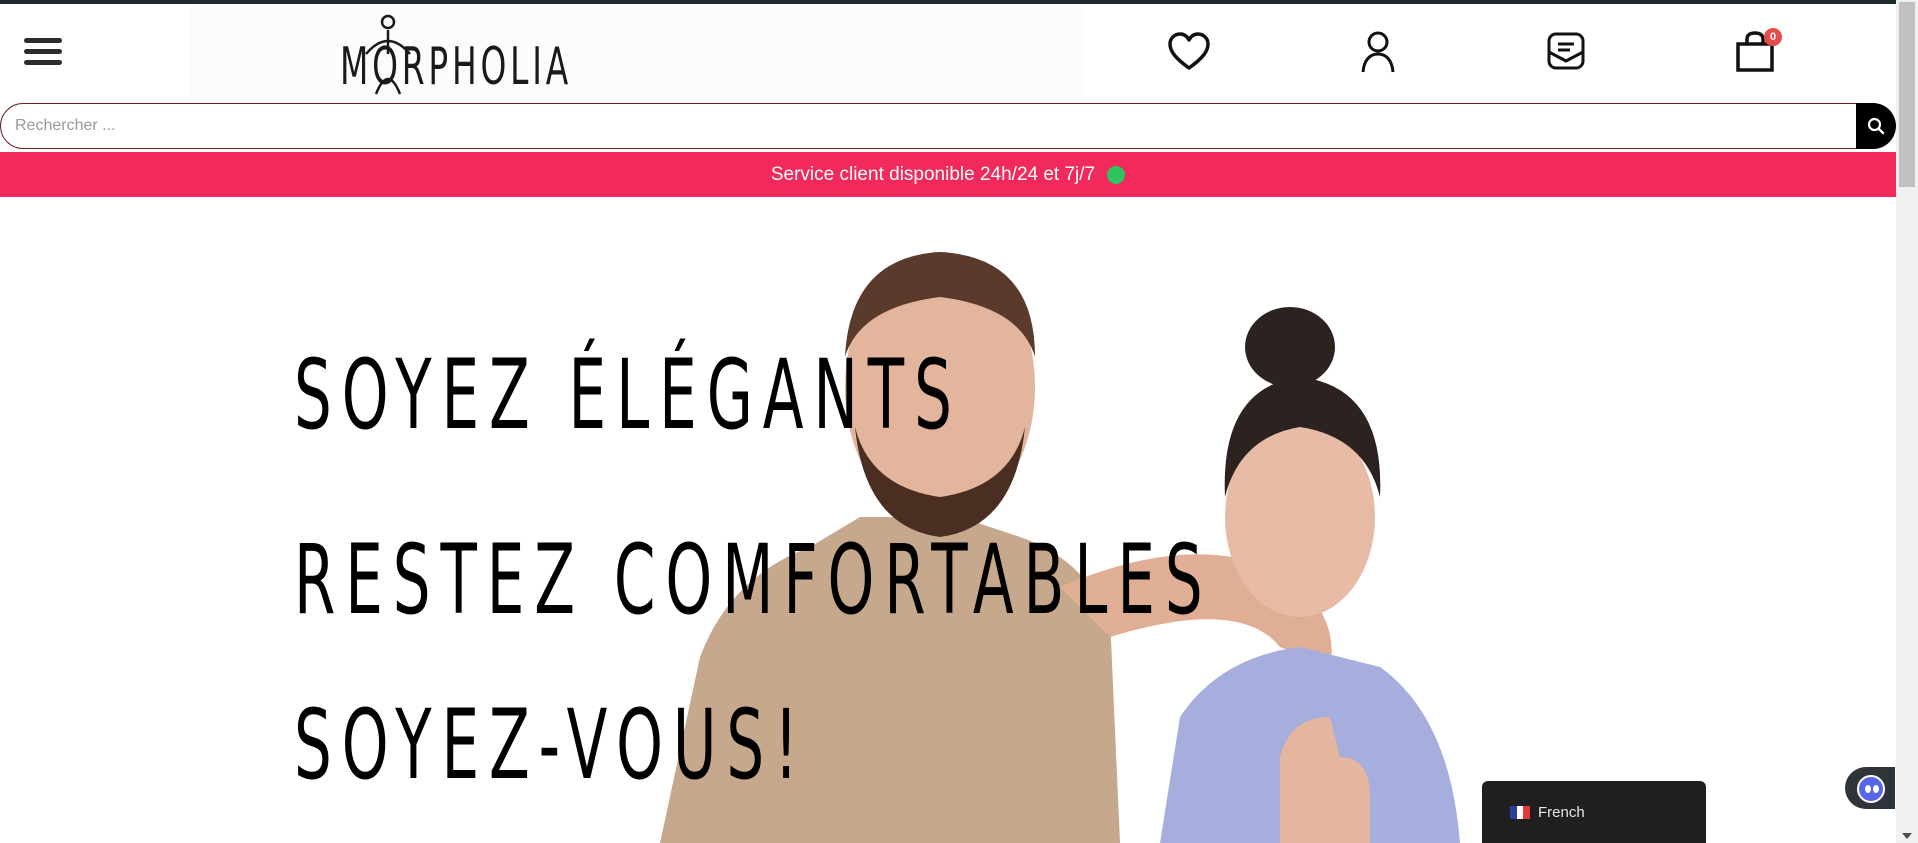 The image size is (1918, 843). What do you see at coordinates (1561, 812) in the screenshot?
I see `language-label: French` at bounding box center [1561, 812].